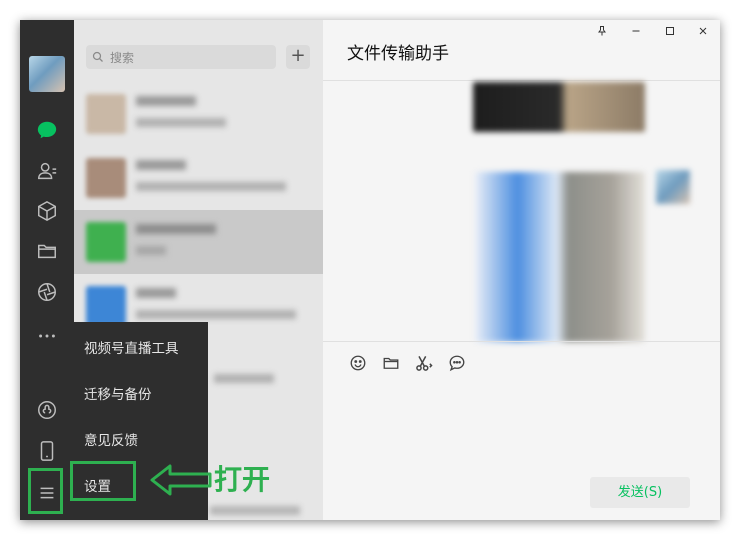 The image size is (740, 540). Describe the element at coordinates (47, 171) in the screenshot. I see `contacts-icon` at that location.